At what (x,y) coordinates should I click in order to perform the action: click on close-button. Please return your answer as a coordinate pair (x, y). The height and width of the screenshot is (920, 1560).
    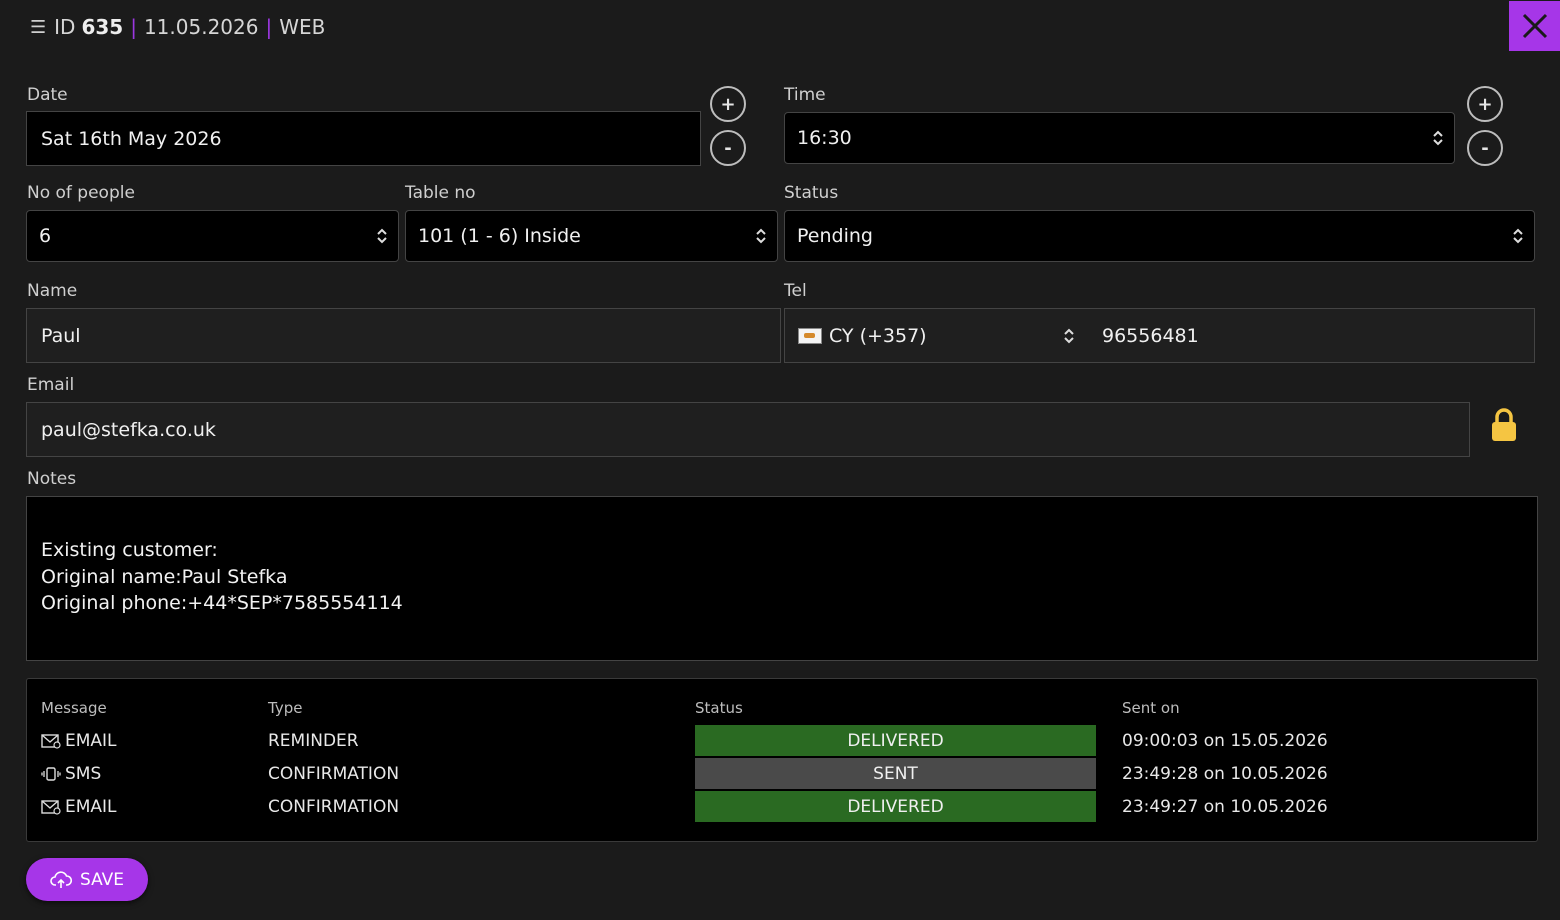
    Looking at the image, I should click on (1534, 26).